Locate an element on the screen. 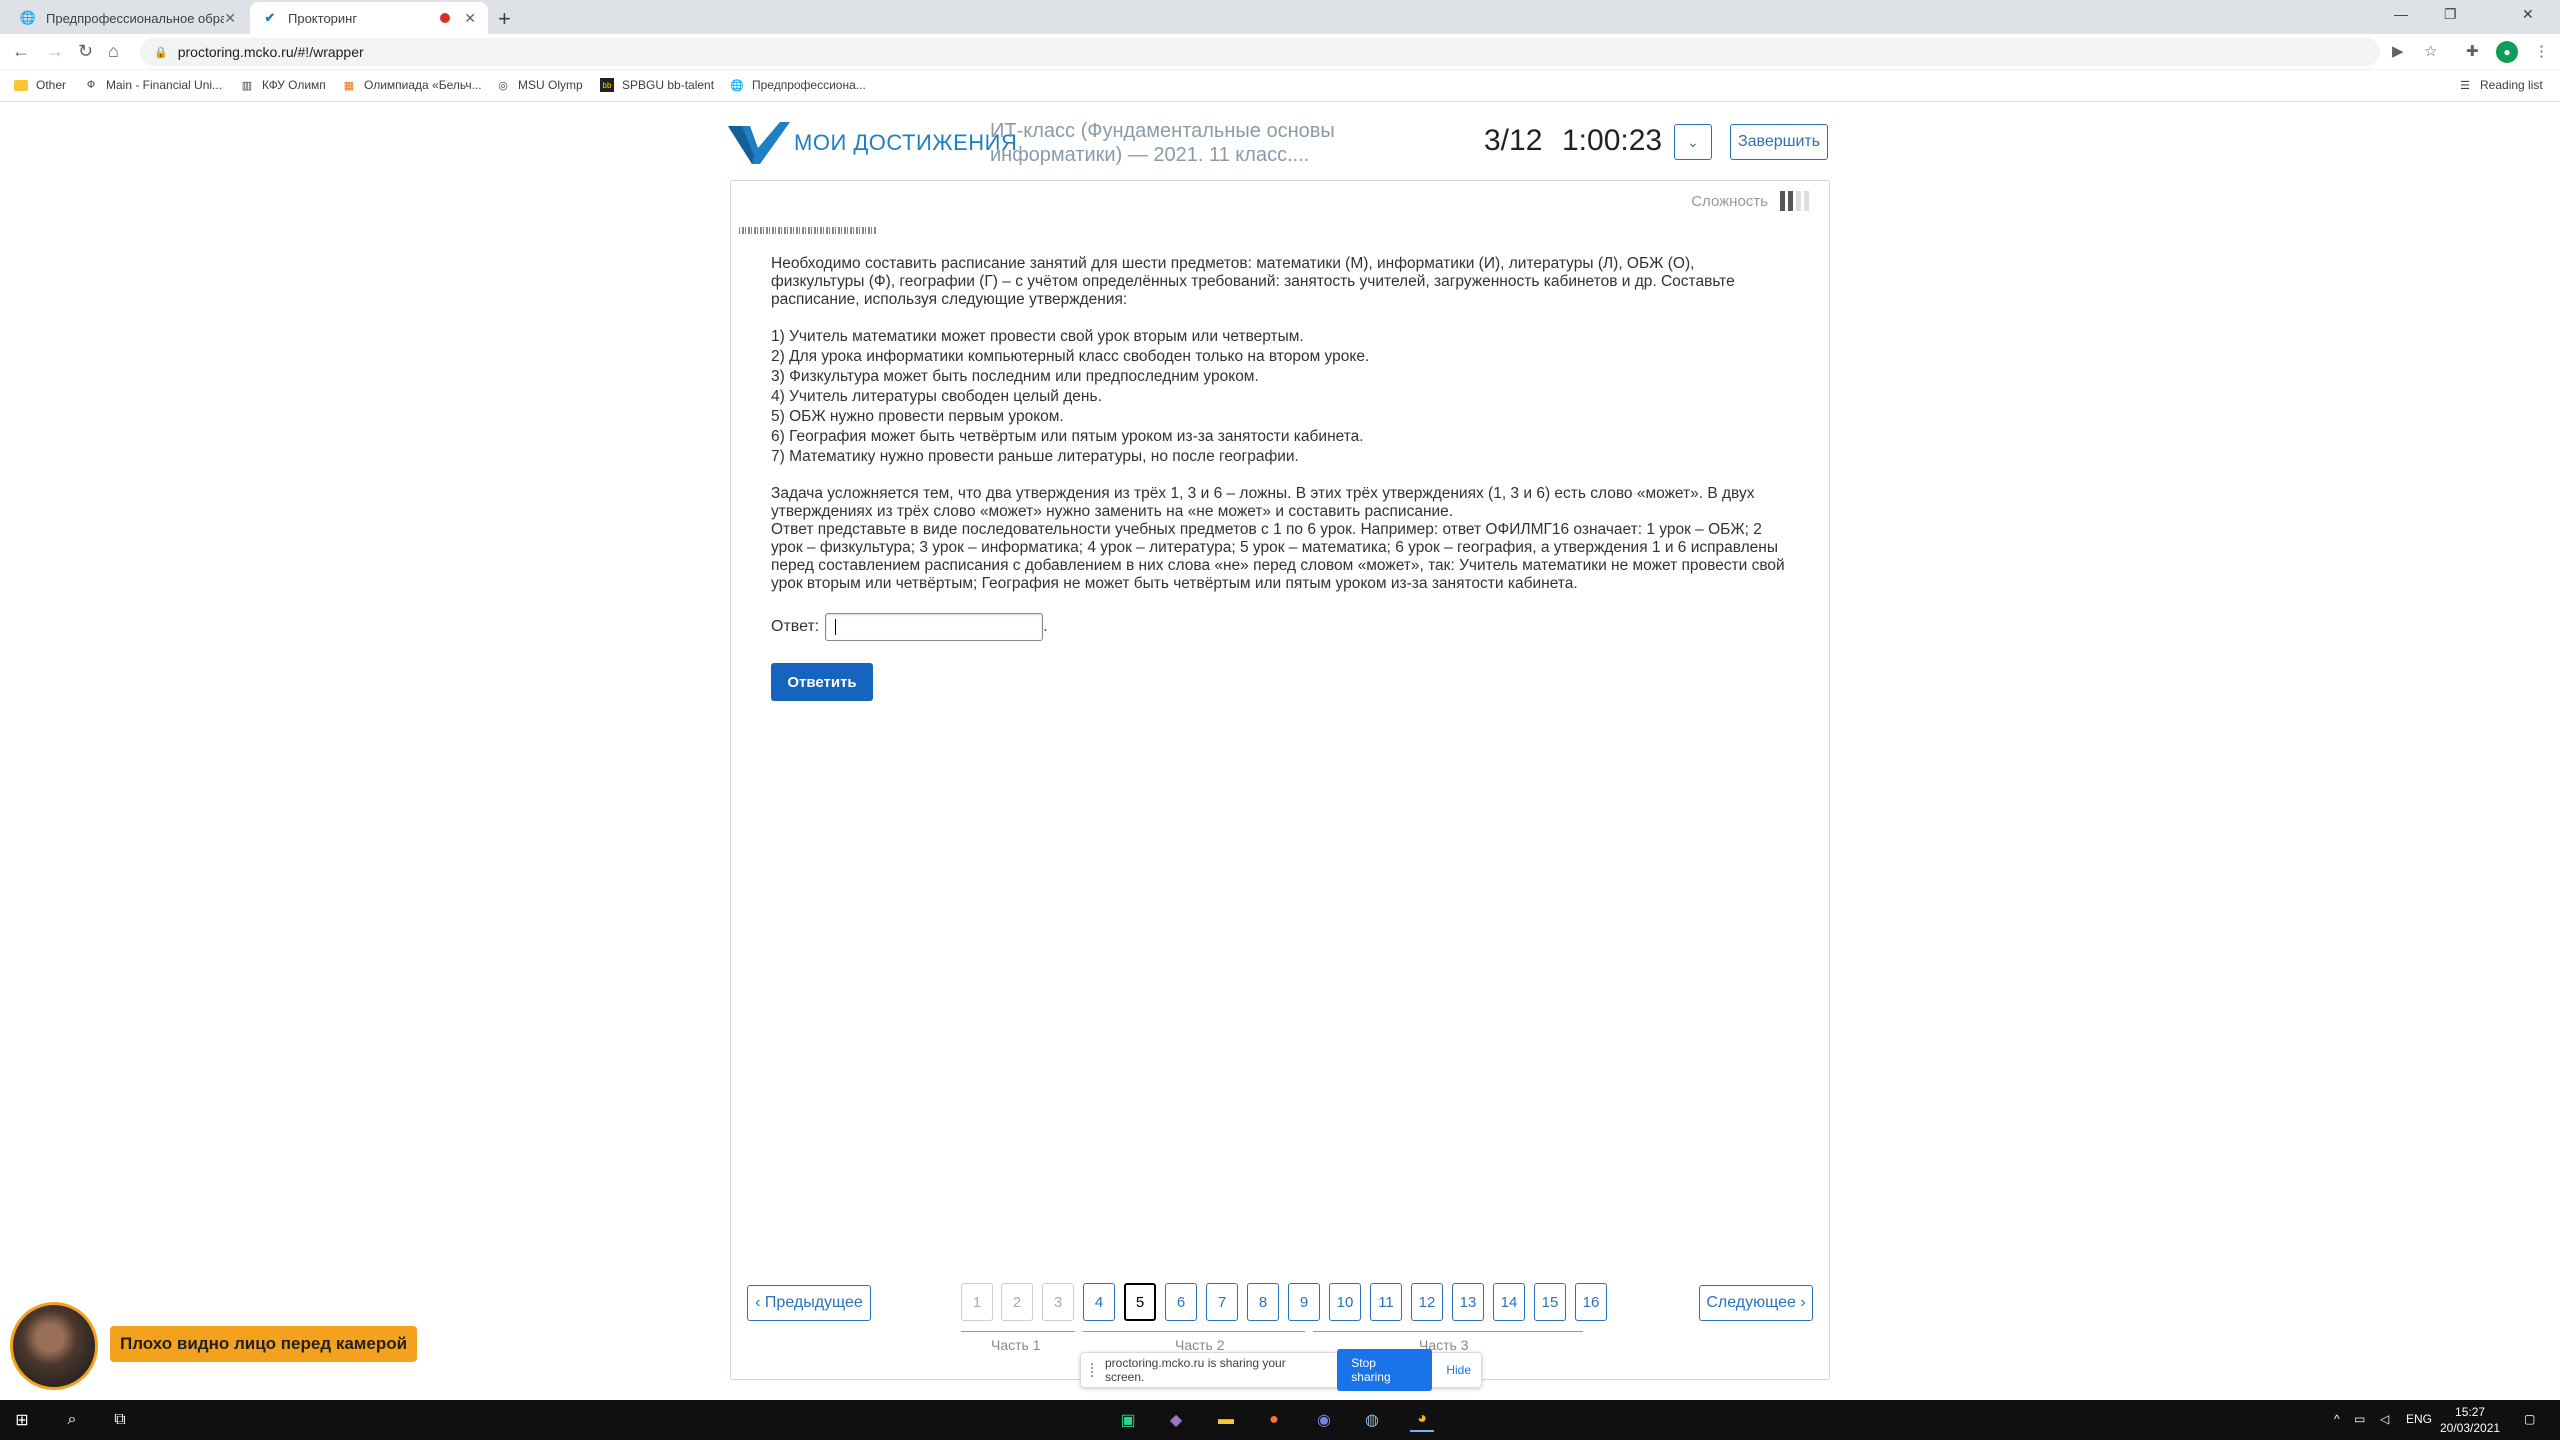 The height and width of the screenshot is (1440, 2560). dropdown-button: ⌄ is located at coordinates (1693, 142).